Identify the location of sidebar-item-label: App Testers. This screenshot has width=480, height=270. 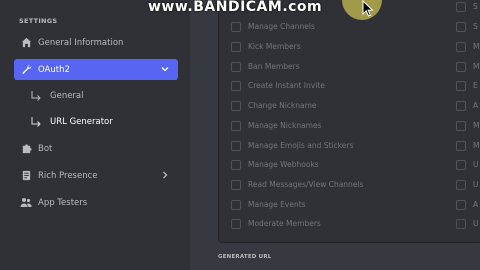
(63, 202).